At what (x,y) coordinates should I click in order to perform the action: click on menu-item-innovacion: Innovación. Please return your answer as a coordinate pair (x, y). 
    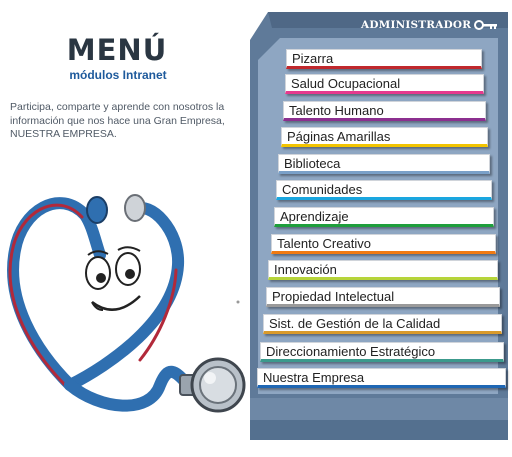
    Looking at the image, I should click on (383, 270).